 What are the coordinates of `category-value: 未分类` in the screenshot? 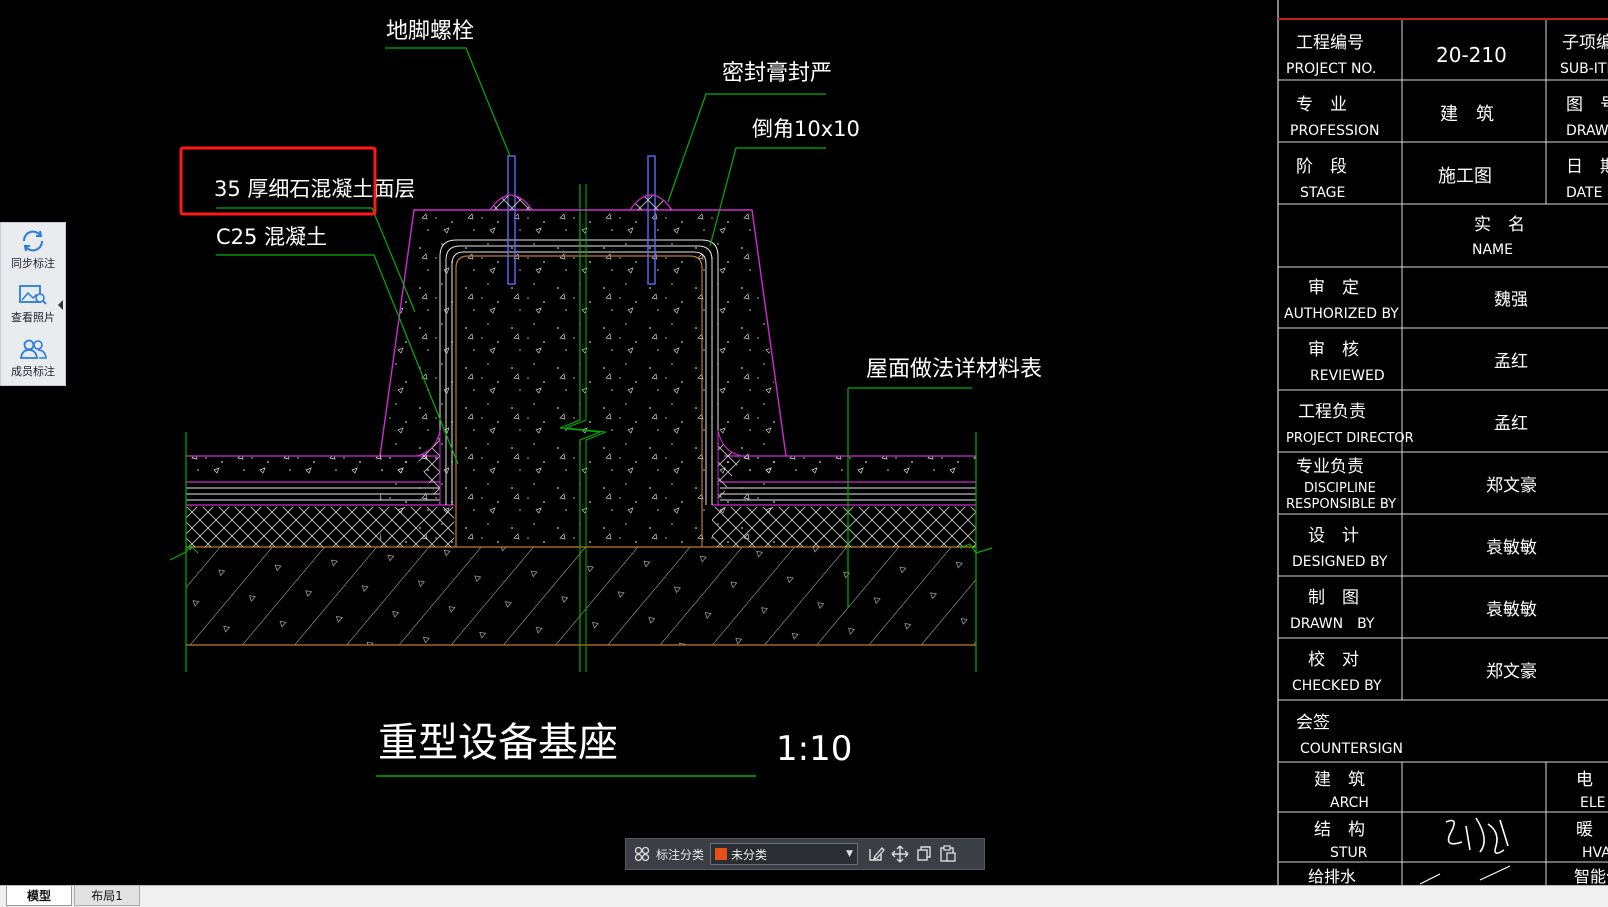 It's located at (749, 854).